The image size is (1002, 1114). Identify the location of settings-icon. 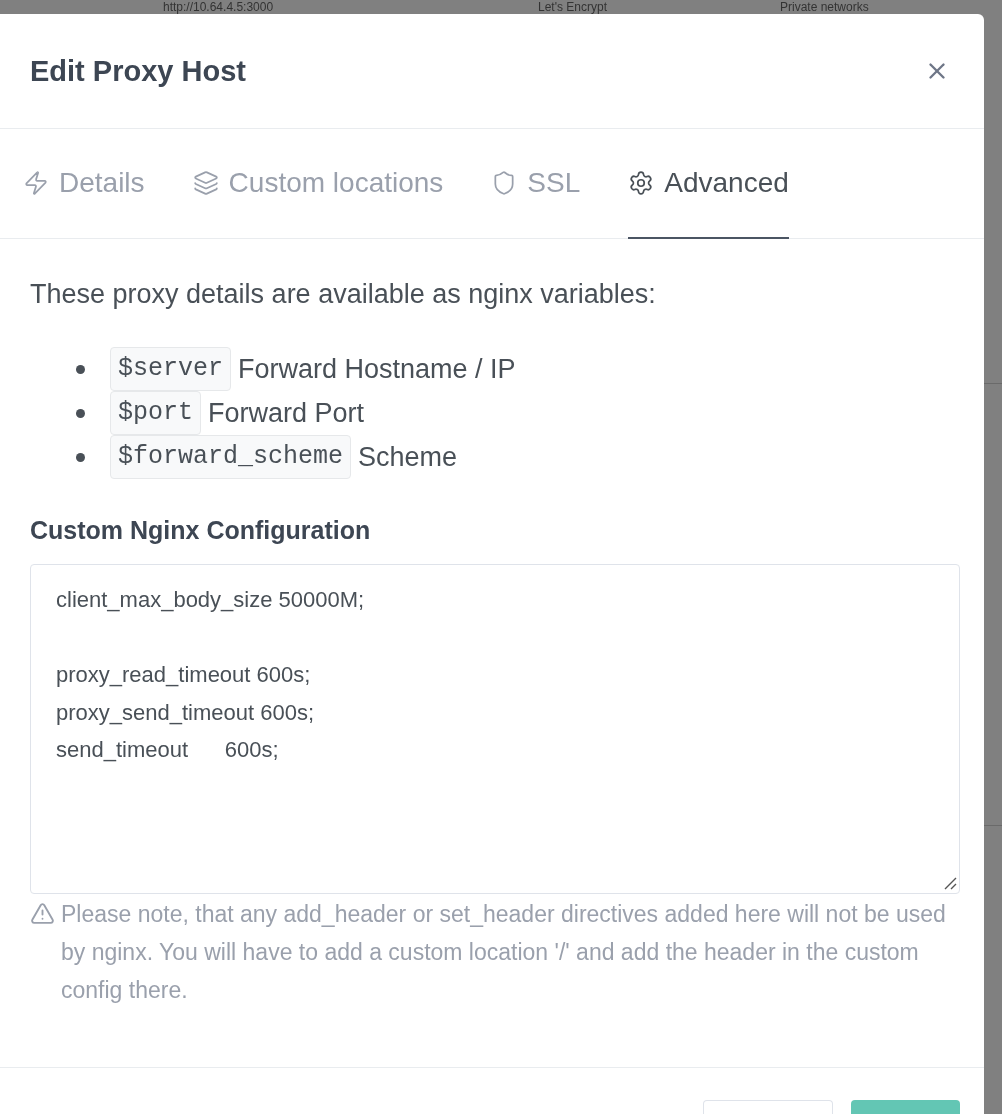
(641, 183).